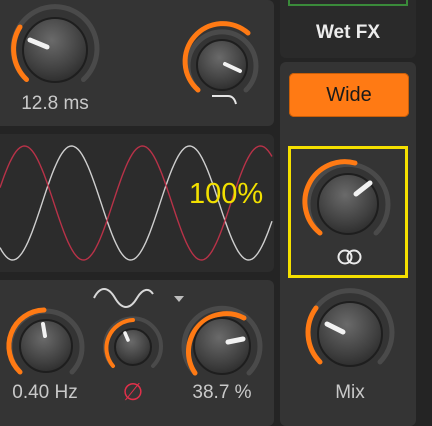 The image size is (432, 426). I want to click on rate-value: 0.40 Hz, so click(45, 392).